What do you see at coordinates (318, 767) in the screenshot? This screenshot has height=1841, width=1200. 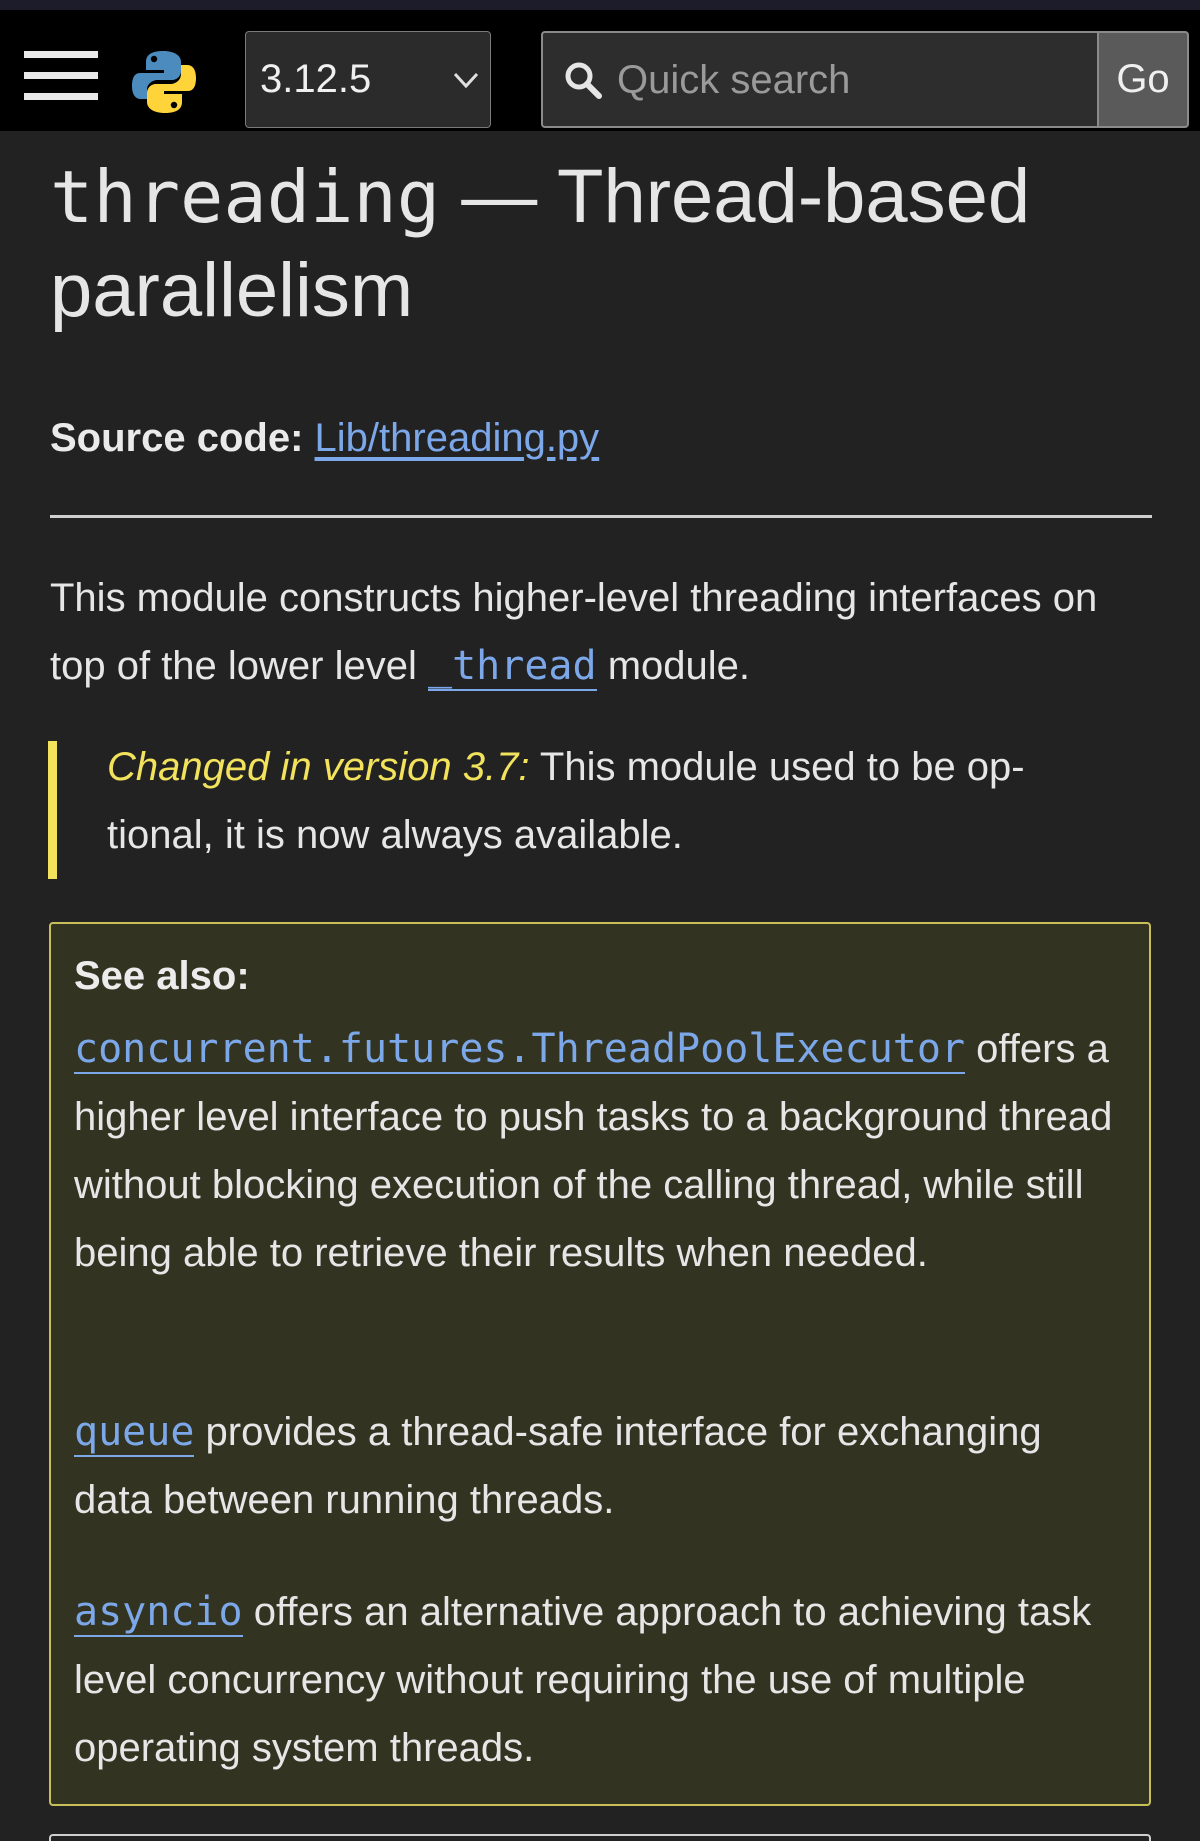 I see `version-changed-label: Changed in version 3.7:` at bounding box center [318, 767].